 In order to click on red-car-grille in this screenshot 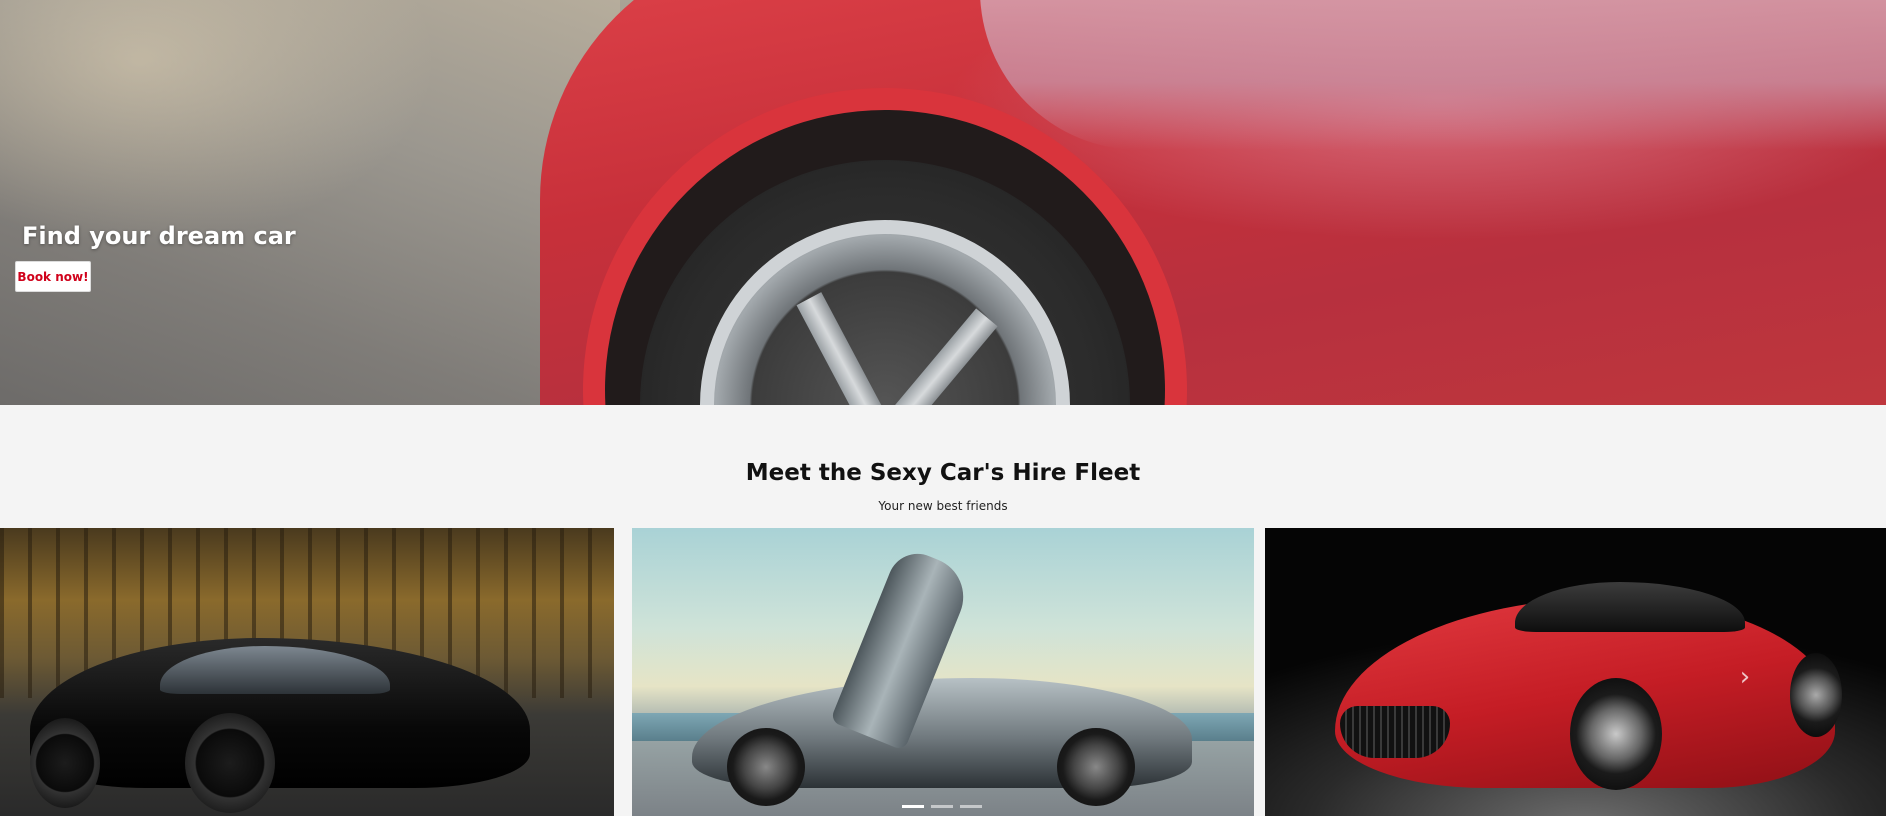, I will do `click(1395, 732)`.